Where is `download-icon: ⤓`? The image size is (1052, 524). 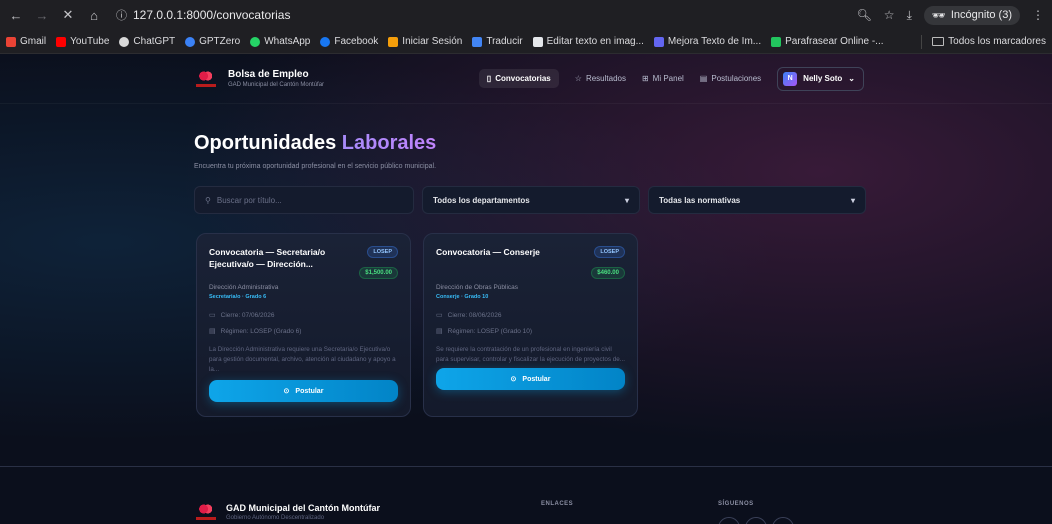
download-icon: ⤓ is located at coordinates (909, 15).